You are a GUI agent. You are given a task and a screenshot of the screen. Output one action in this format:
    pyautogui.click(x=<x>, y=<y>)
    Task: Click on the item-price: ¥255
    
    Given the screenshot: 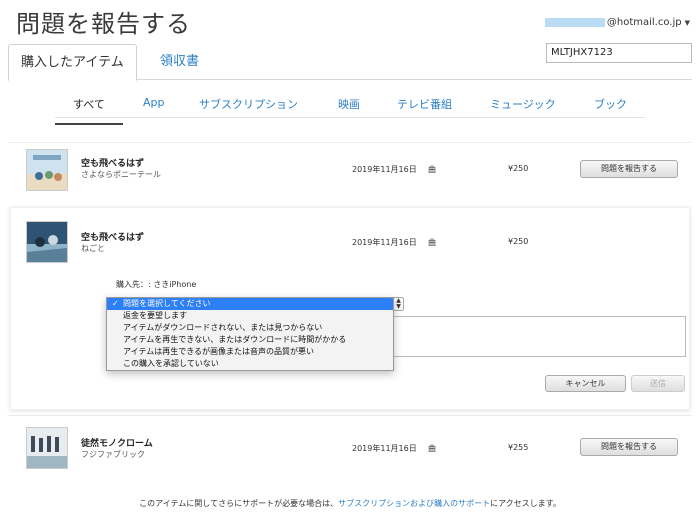 What is the action you would take?
    pyautogui.click(x=518, y=447)
    